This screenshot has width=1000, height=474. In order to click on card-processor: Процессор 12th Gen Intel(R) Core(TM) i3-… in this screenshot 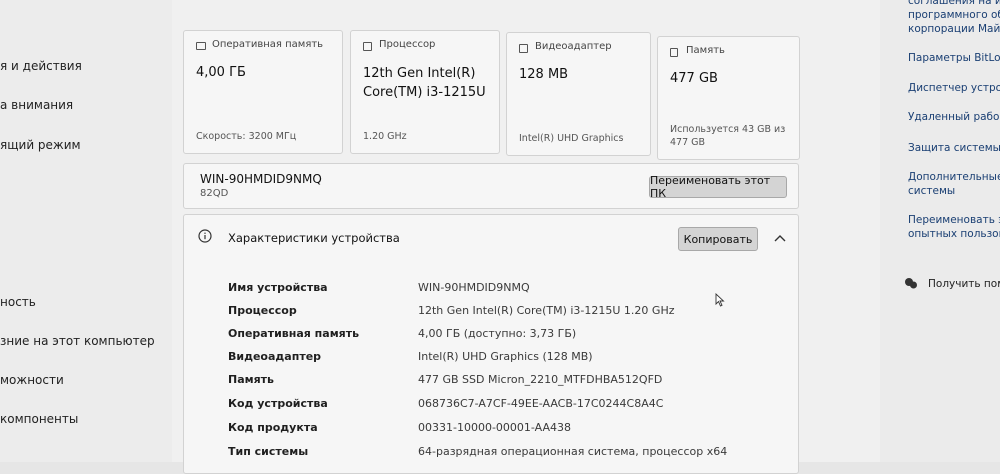, I will do `click(425, 92)`.